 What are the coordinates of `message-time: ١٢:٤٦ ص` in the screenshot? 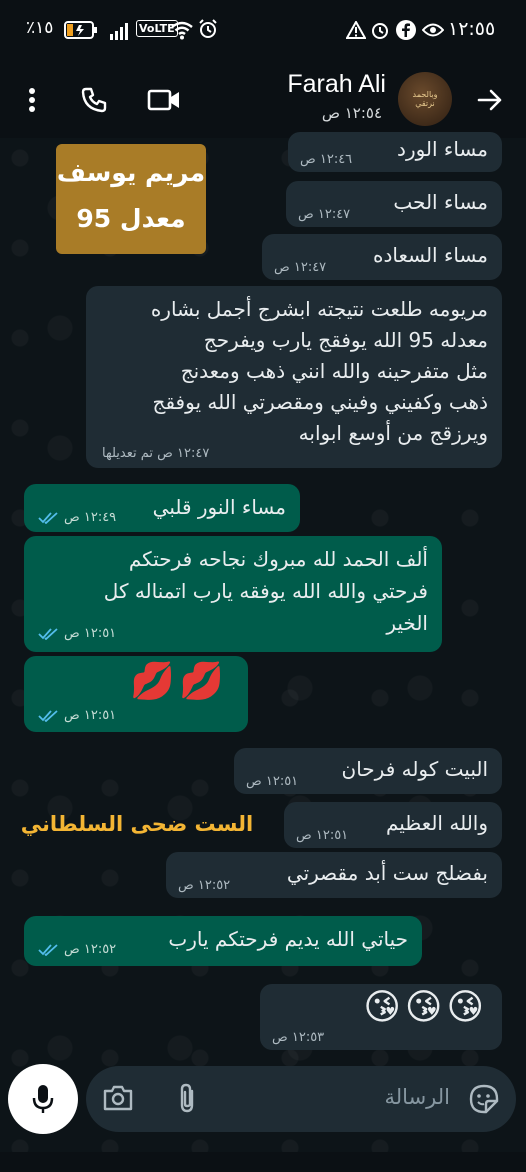 It's located at (326, 159).